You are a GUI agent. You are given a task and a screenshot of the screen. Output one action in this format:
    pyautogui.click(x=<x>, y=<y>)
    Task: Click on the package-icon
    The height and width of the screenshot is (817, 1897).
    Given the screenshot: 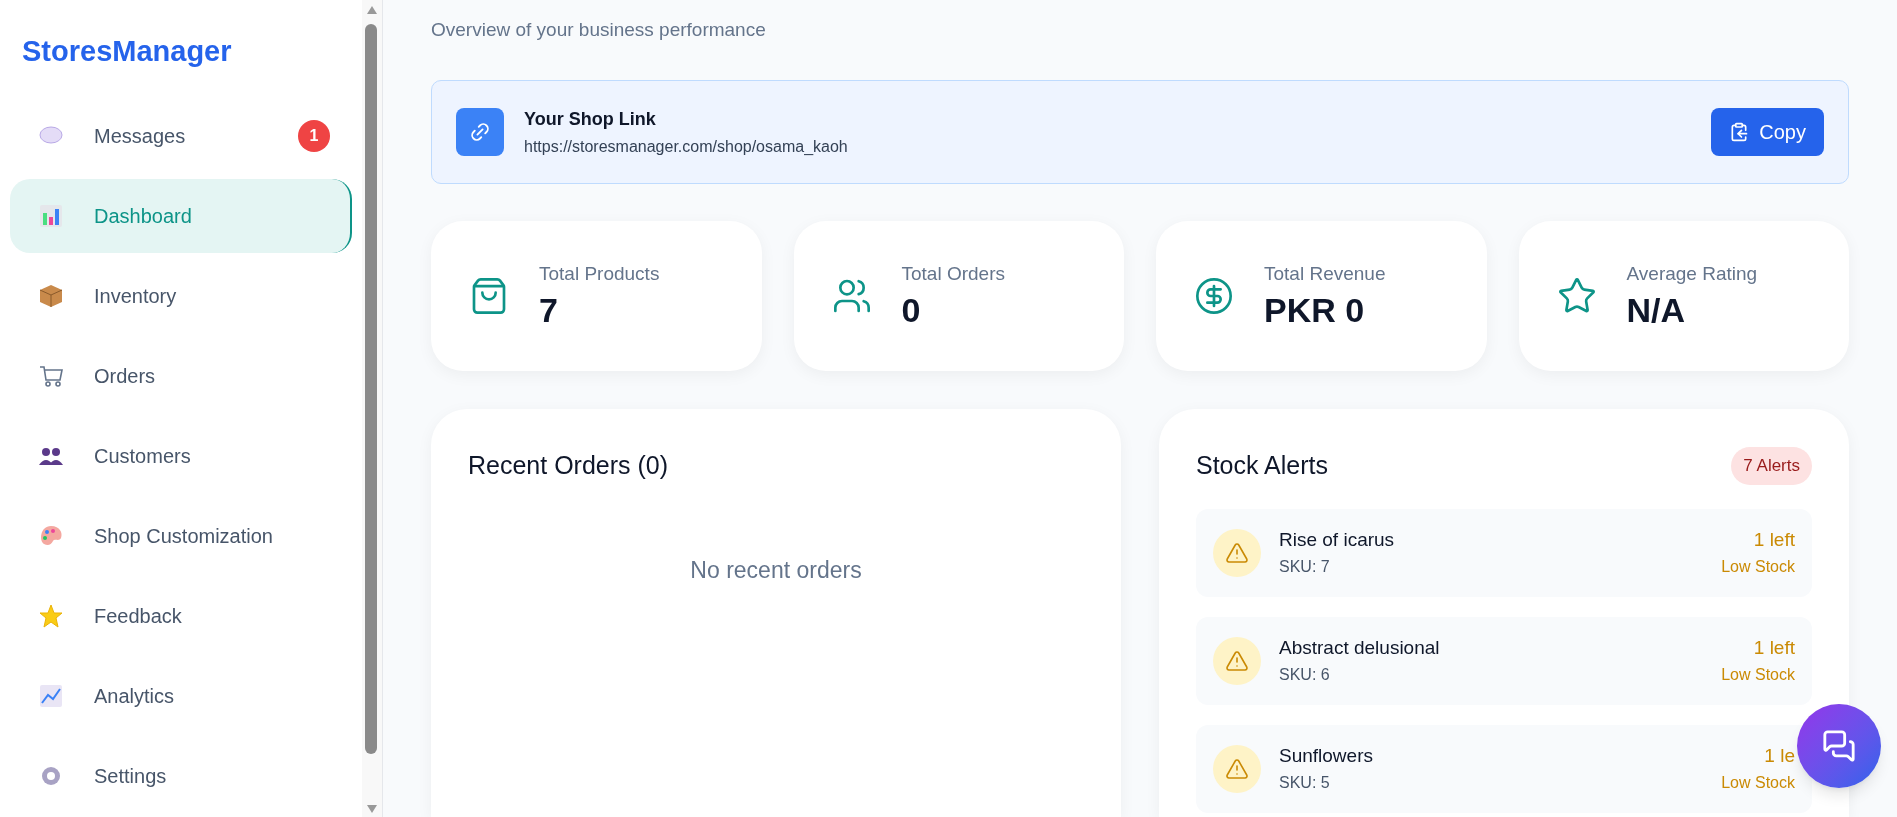 What is the action you would take?
    pyautogui.click(x=51, y=295)
    